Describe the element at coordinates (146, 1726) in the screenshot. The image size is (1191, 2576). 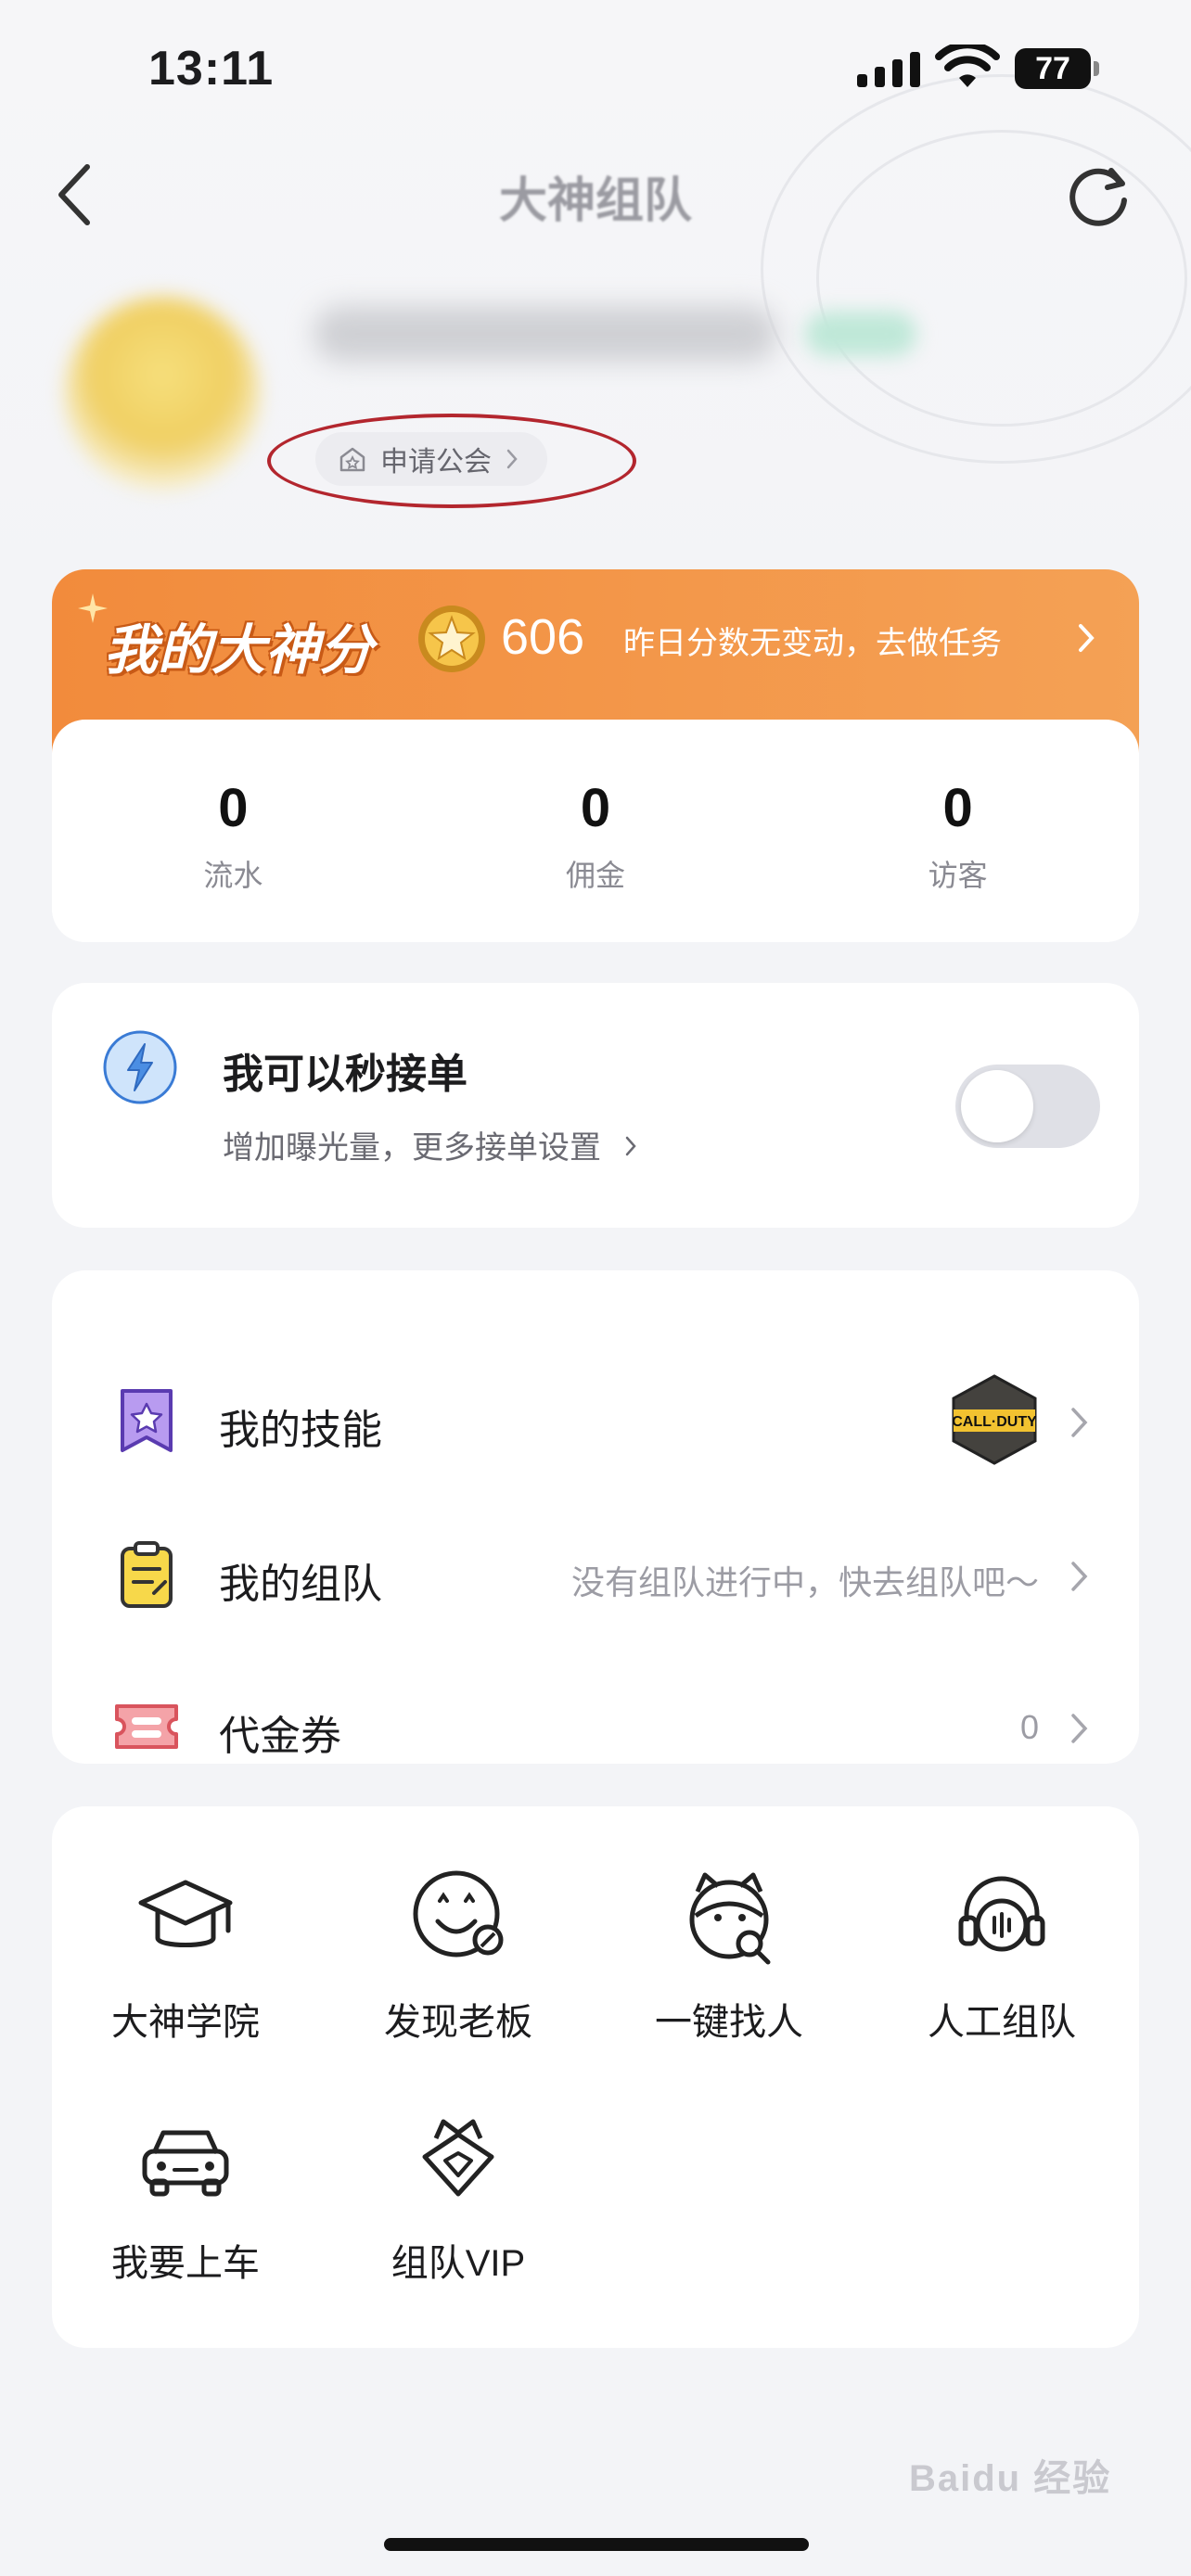
I see `ticket-icon` at that location.